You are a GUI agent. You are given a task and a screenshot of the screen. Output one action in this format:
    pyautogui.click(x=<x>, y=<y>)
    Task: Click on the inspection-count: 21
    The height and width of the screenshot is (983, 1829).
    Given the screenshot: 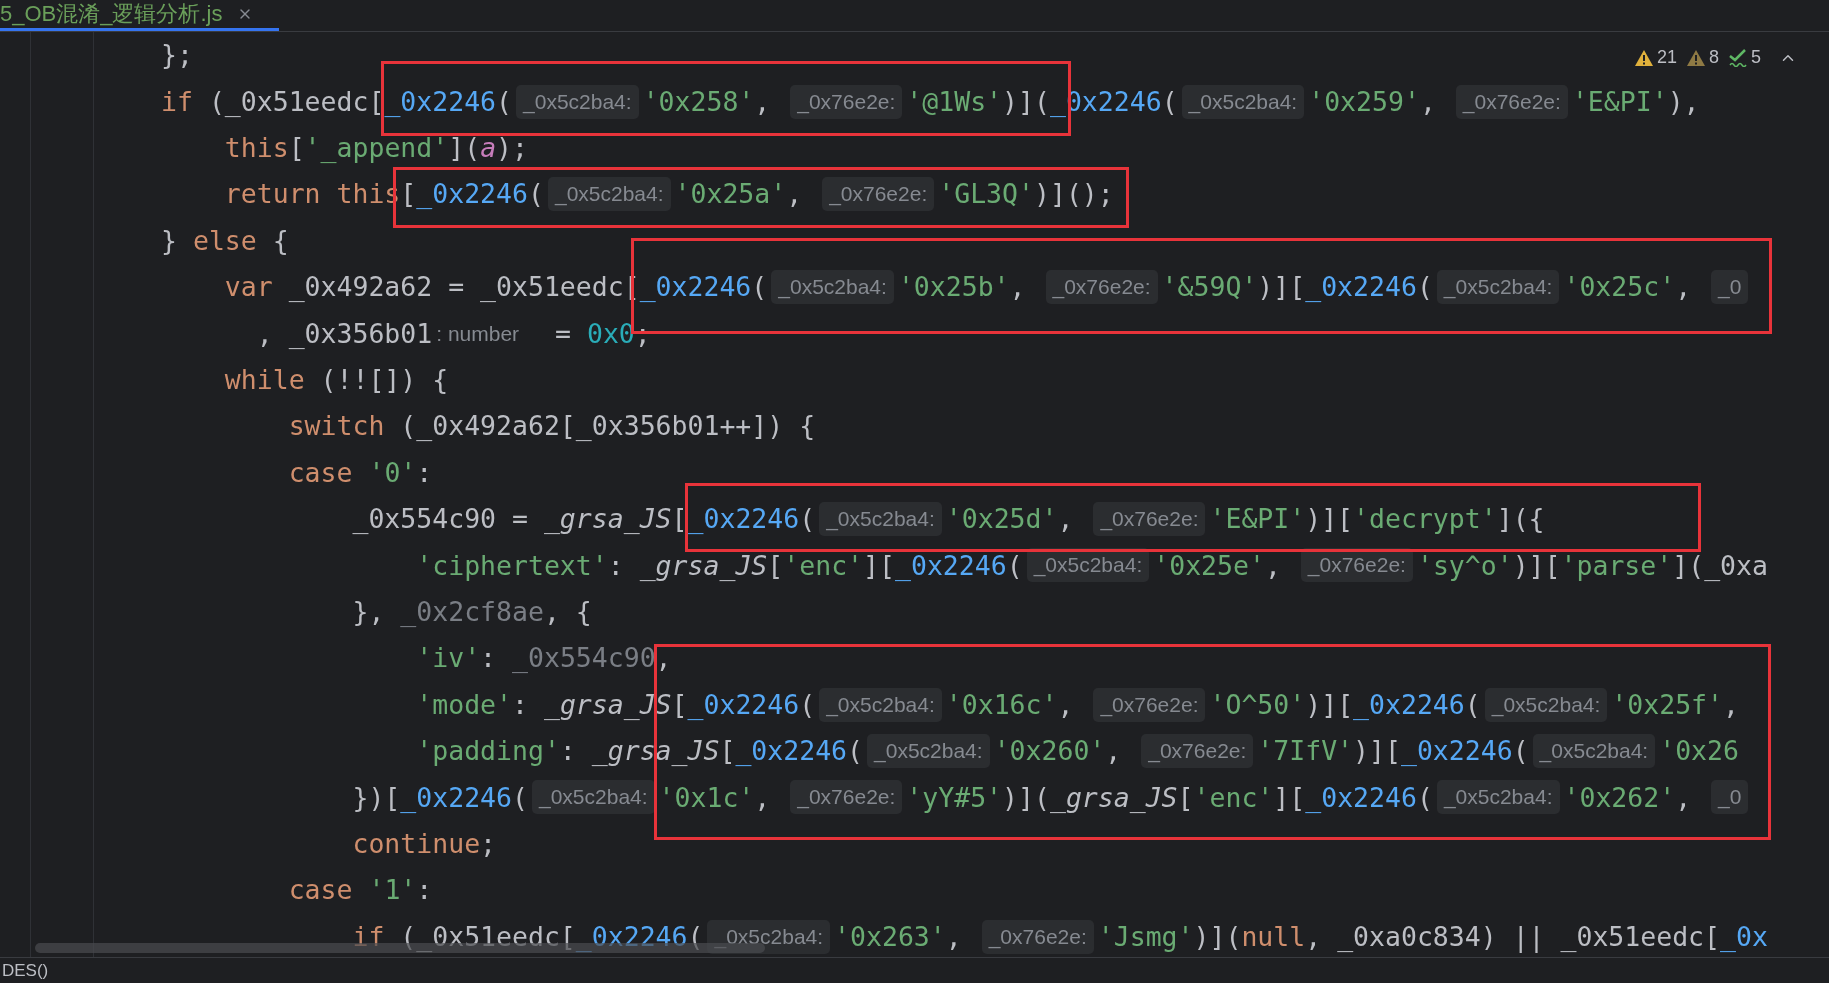 What is the action you would take?
    pyautogui.click(x=1666, y=57)
    